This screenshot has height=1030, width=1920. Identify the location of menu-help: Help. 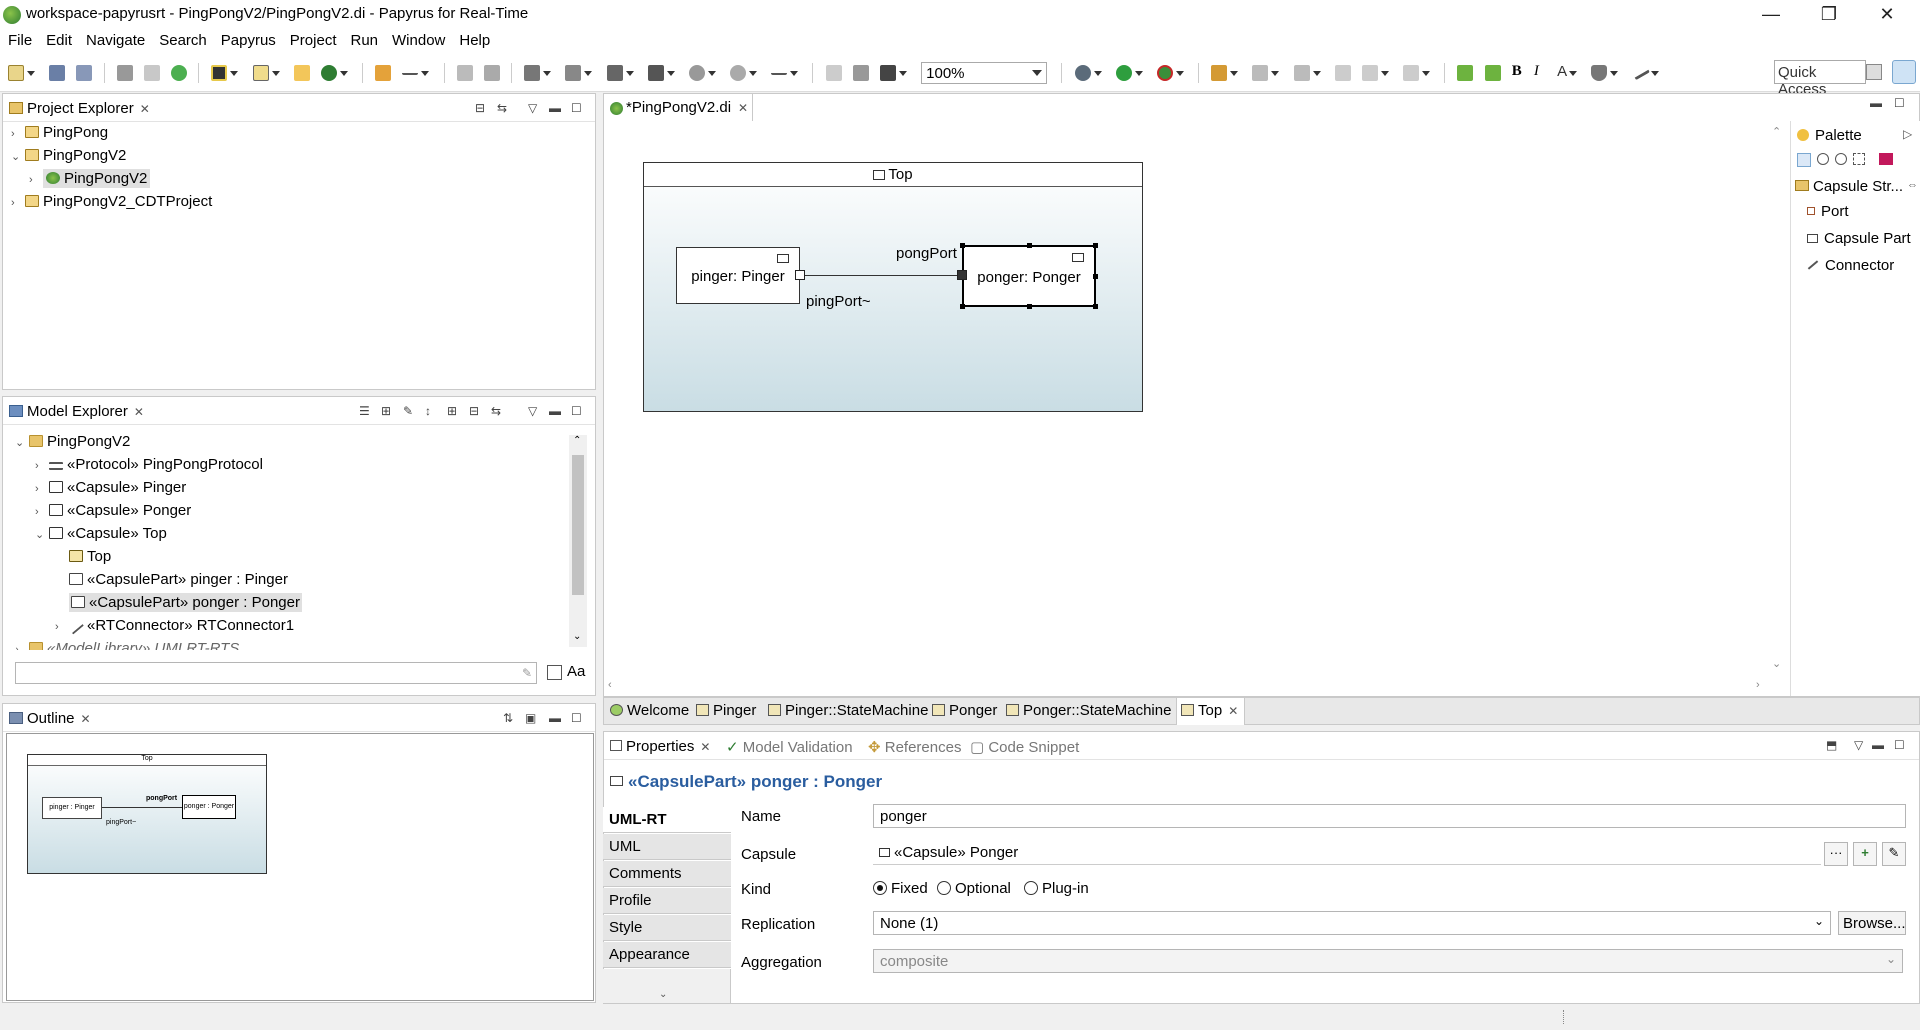
(474, 39).